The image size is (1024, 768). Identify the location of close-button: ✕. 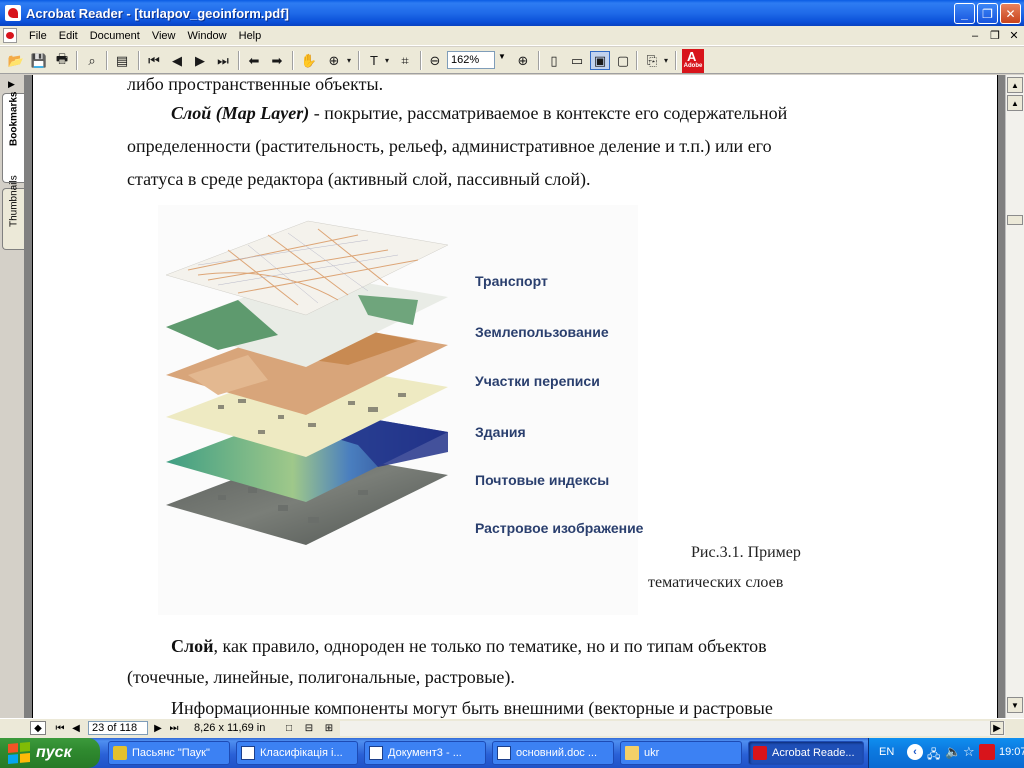
(1010, 13).